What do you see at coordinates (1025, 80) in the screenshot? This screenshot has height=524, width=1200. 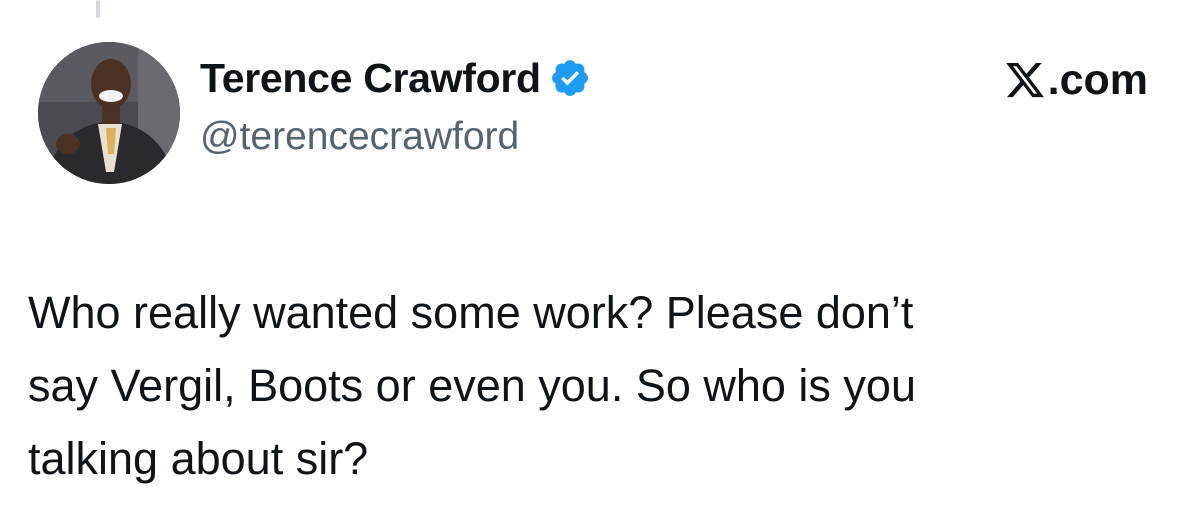 I see `x-logo-icon` at bounding box center [1025, 80].